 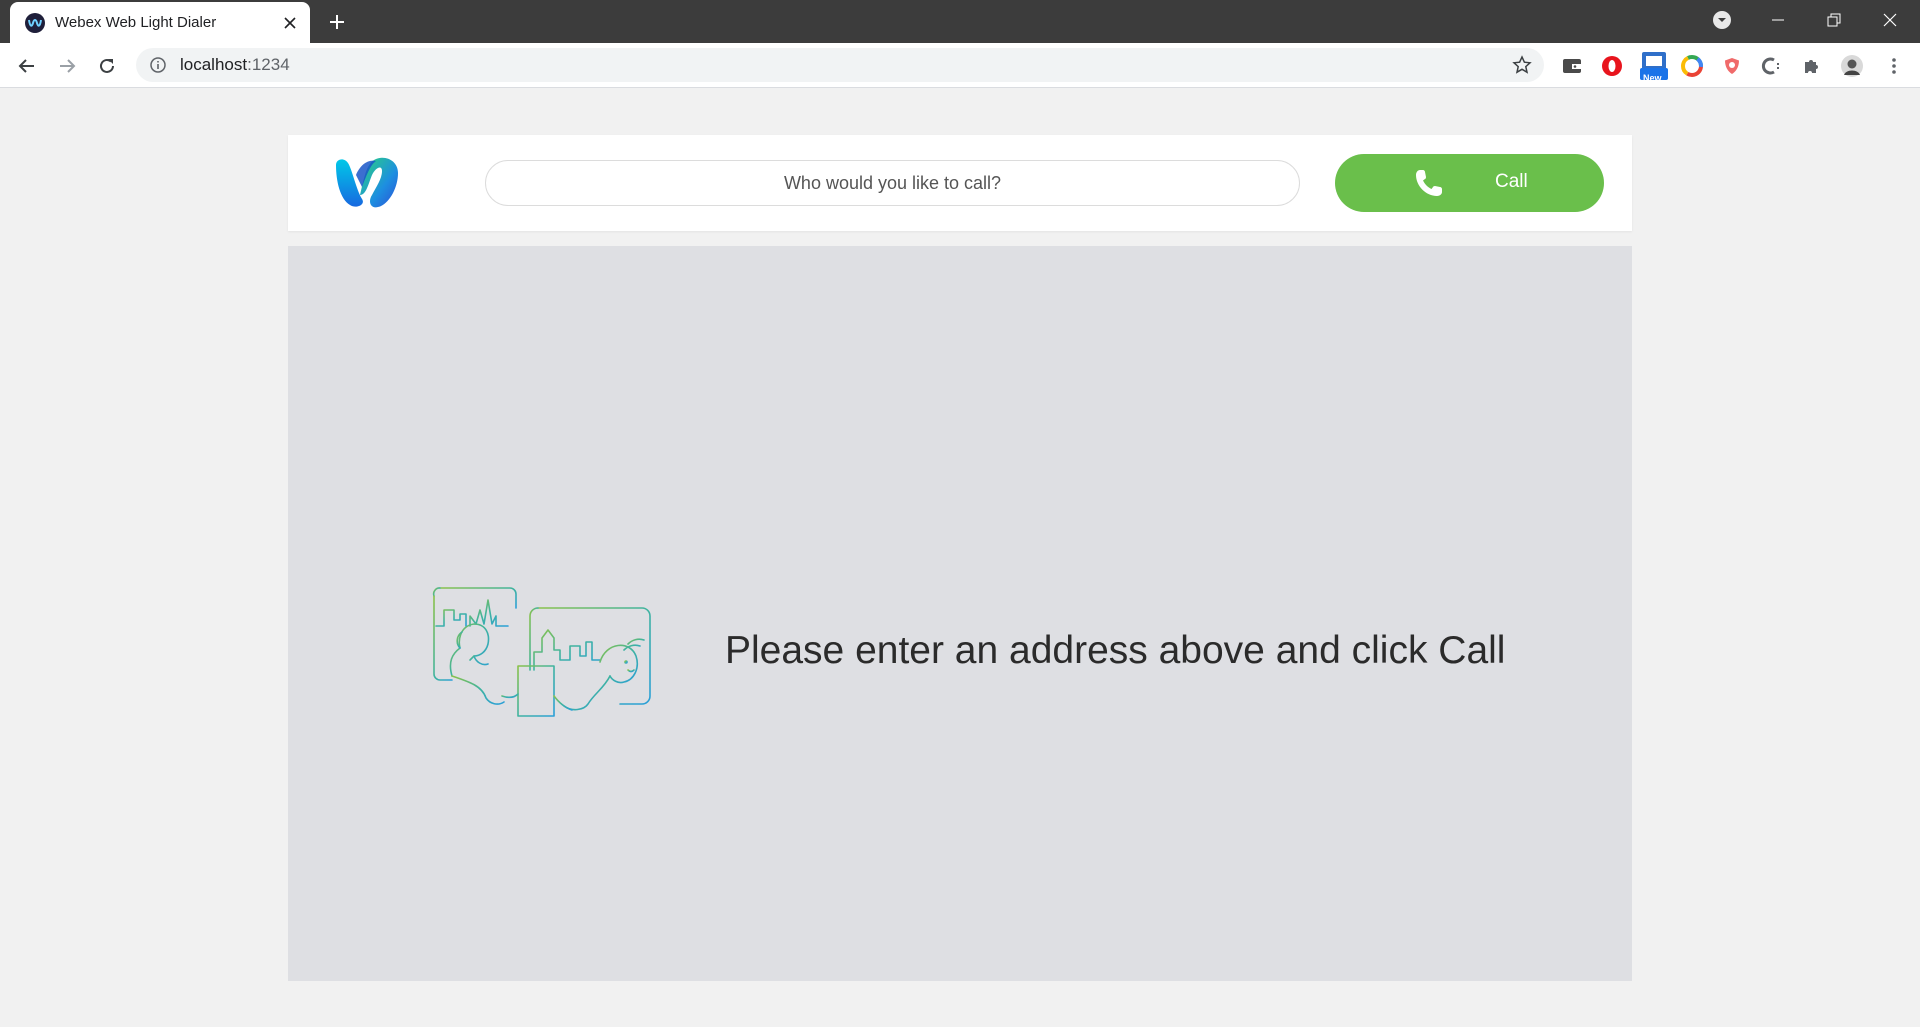 I want to click on address-bar: localhost:1234, so click(x=840, y=65).